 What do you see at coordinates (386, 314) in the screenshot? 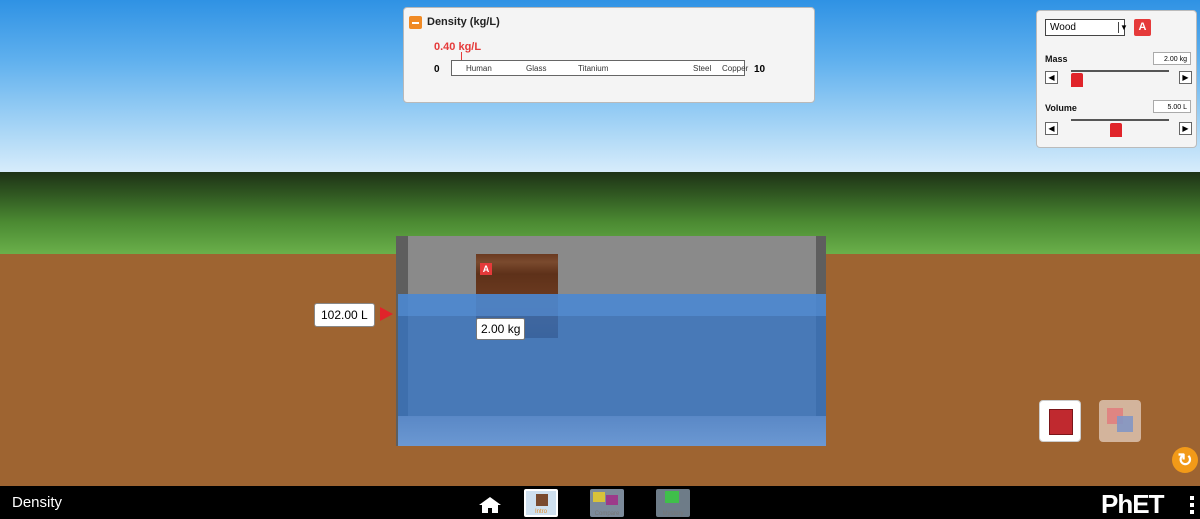
I see `volume-pointer-icon` at bounding box center [386, 314].